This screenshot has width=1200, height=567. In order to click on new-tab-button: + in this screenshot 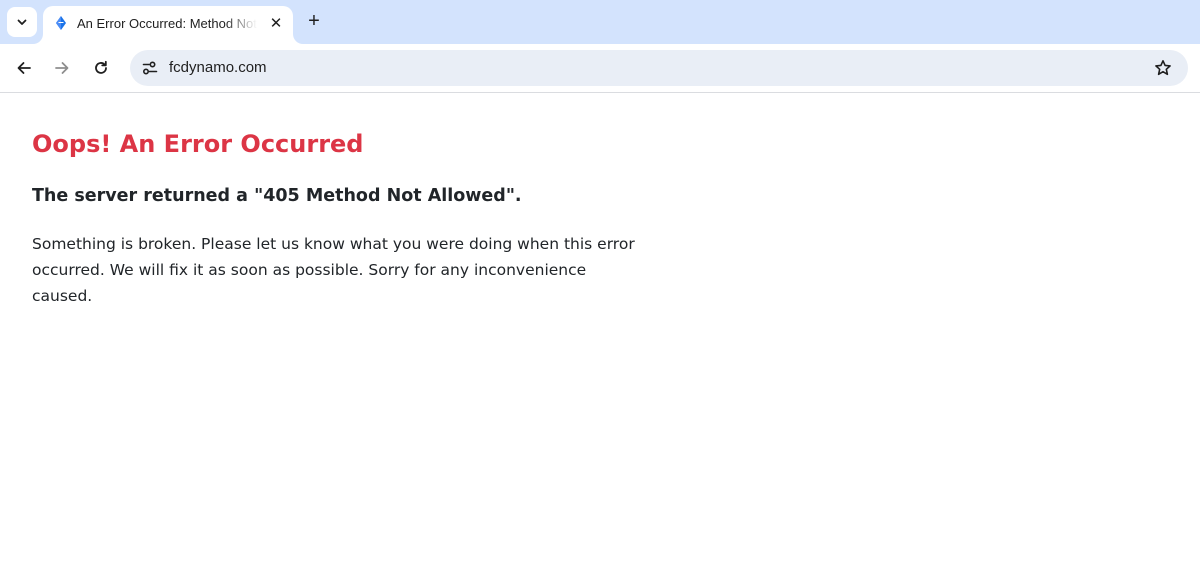, I will do `click(314, 21)`.